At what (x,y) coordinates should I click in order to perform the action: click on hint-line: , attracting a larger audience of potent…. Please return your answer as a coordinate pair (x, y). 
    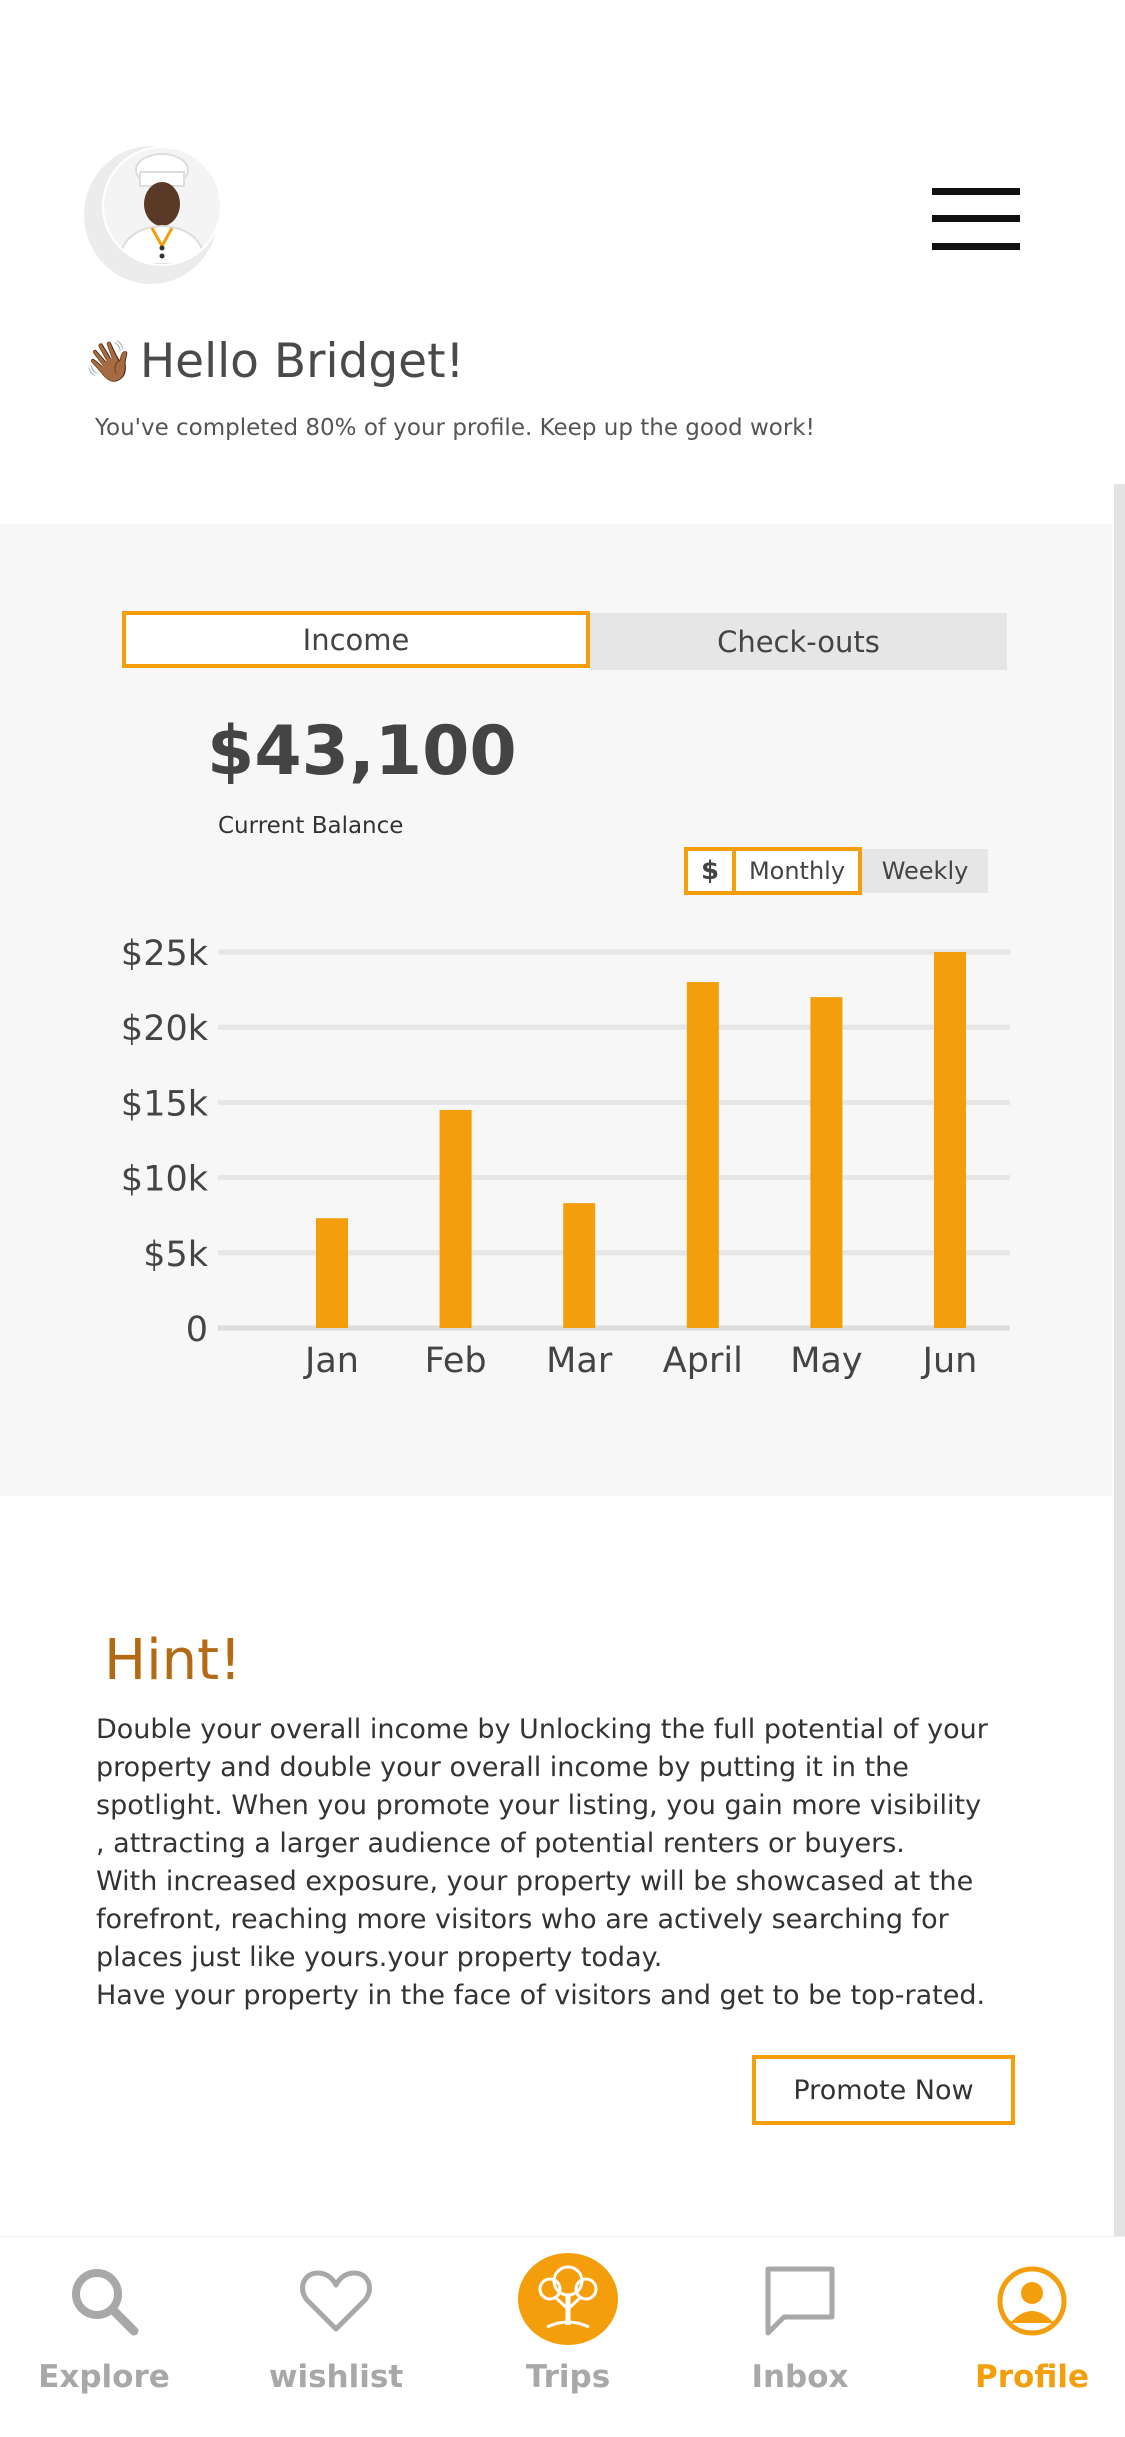
    Looking at the image, I should click on (500, 1843).